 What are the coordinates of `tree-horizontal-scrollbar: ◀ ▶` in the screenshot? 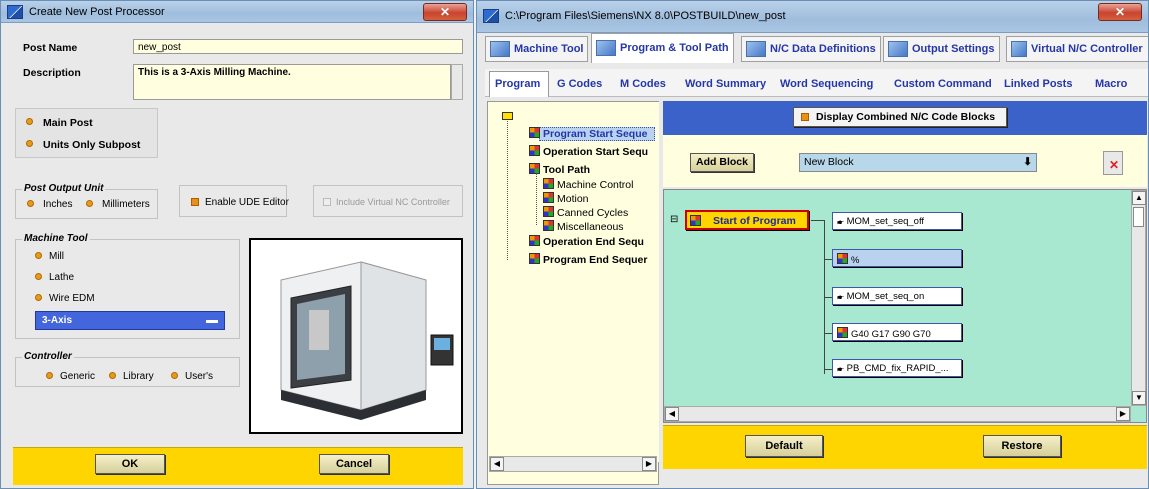 It's located at (573, 464).